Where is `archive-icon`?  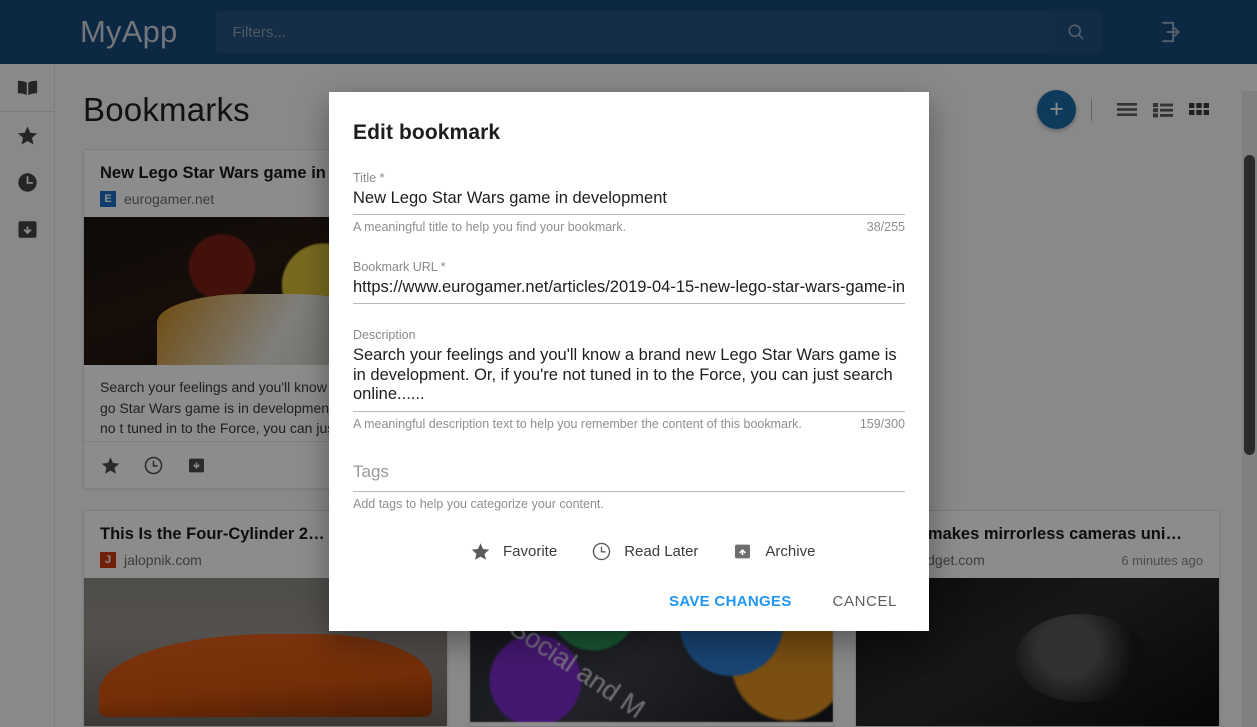
archive-icon is located at coordinates (743, 551).